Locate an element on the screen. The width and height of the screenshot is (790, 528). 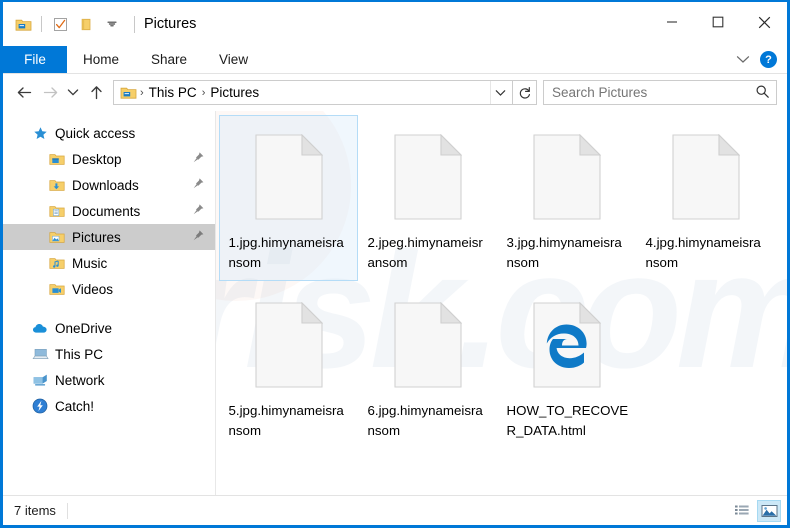
file-item: 3.jpg.himynameisransom is located at coordinates (566, 198).